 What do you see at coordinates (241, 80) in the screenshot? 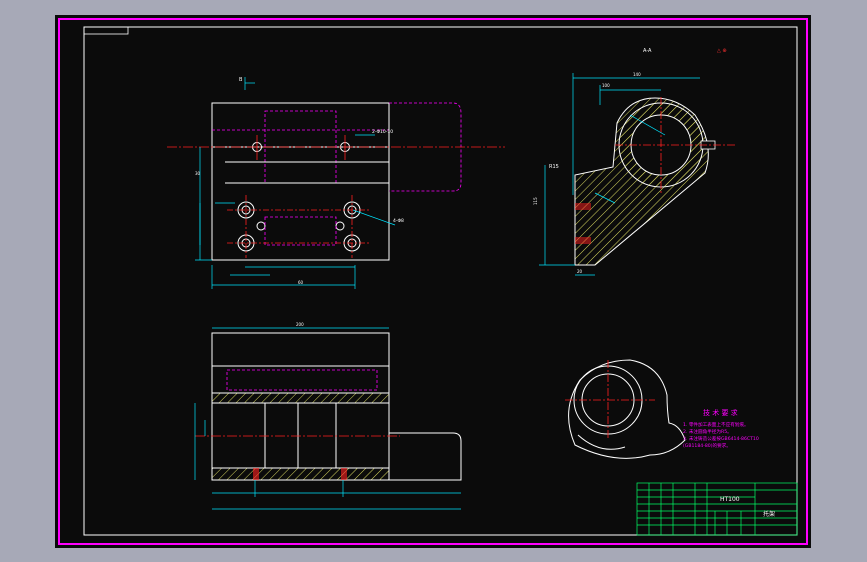
I see `view-marker-label: B` at bounding box center [241, 80].